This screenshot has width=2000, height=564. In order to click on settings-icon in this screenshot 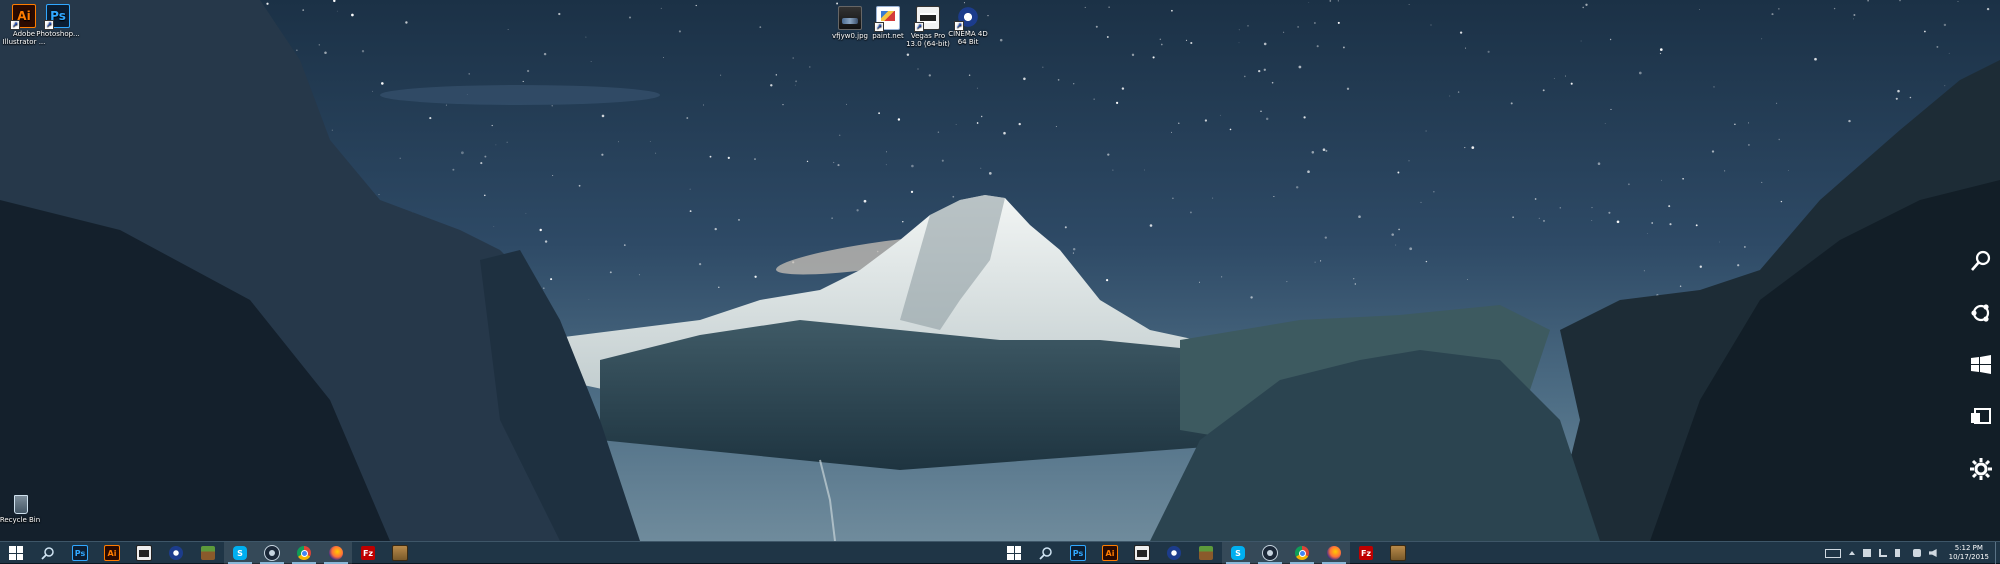, I will do `click(1981, 469)`.